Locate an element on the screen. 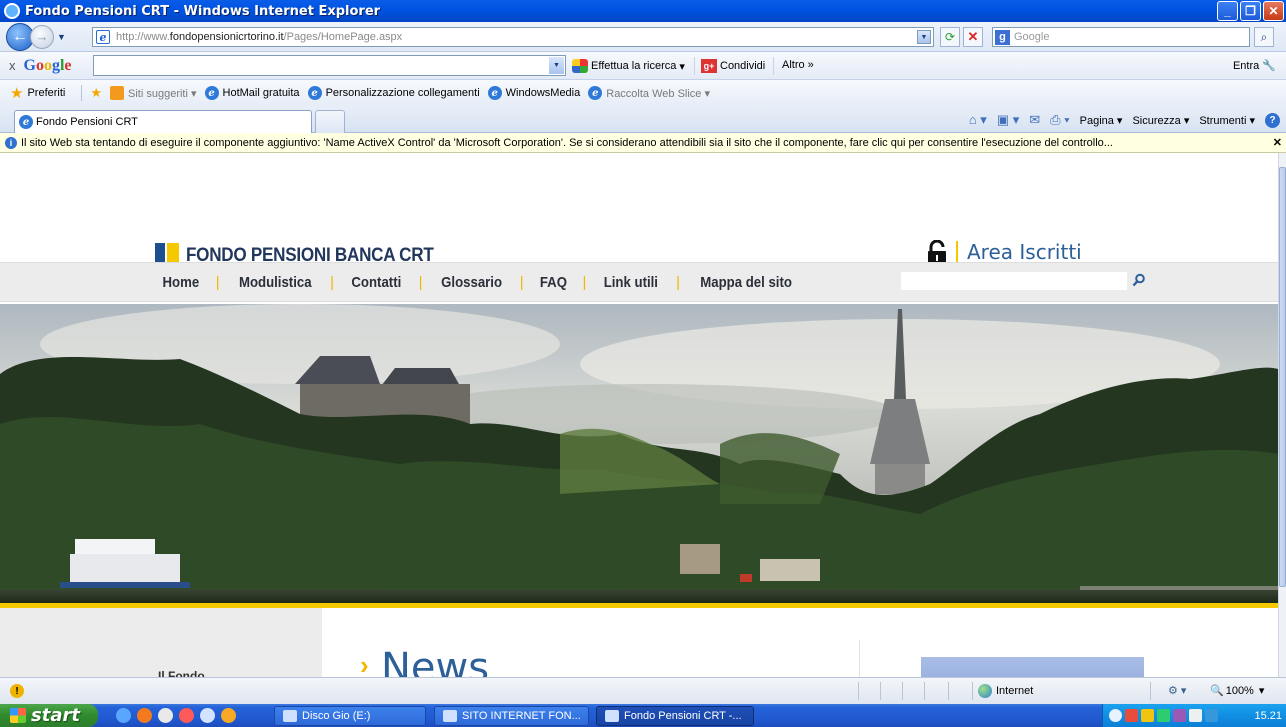  search-go-button: ⌕ is located at coordinates (1264, 37).